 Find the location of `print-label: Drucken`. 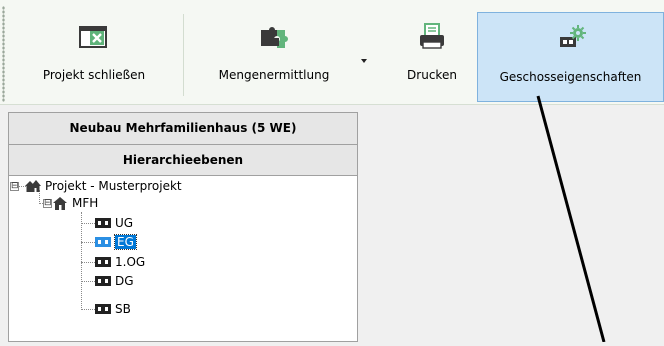

print-label: Drucken is located at coordinates (432, 75).